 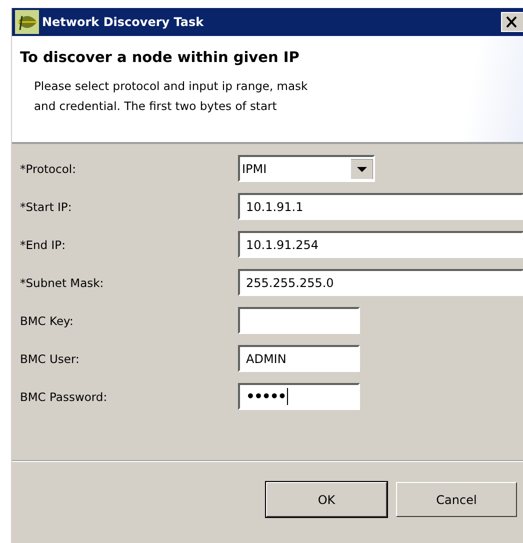 I want to click on input-field, so click(x=299, y=320).